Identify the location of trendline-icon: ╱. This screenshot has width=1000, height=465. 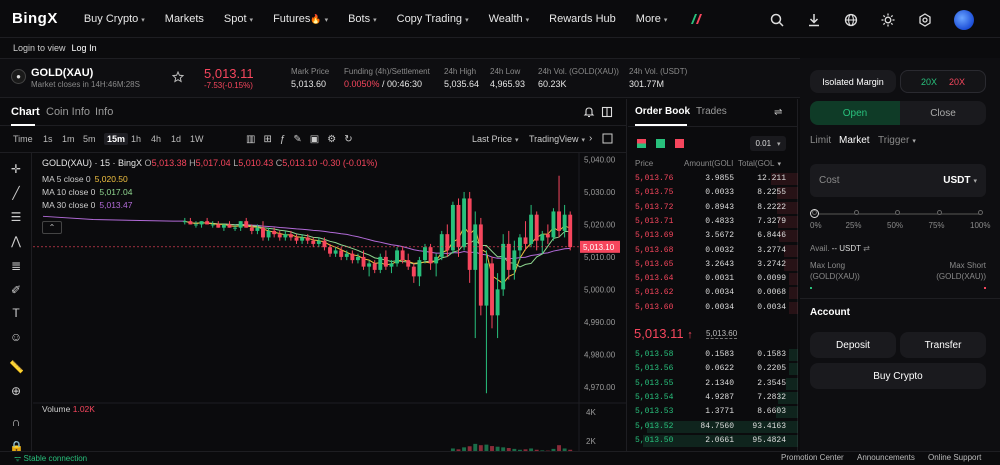
(16, 193).